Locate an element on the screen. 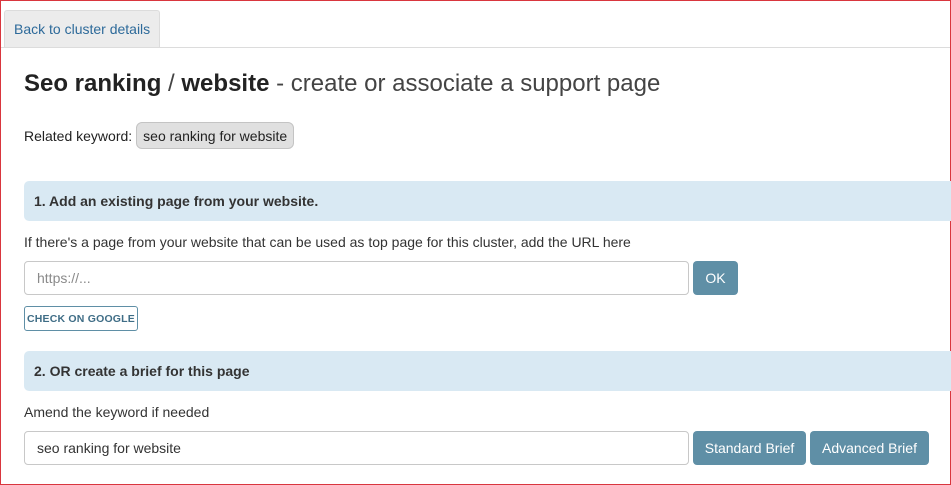 The image size is (951, 485). related-keyword-row: Related keyword: seo ranking for website is located at coordinates (159, 135).